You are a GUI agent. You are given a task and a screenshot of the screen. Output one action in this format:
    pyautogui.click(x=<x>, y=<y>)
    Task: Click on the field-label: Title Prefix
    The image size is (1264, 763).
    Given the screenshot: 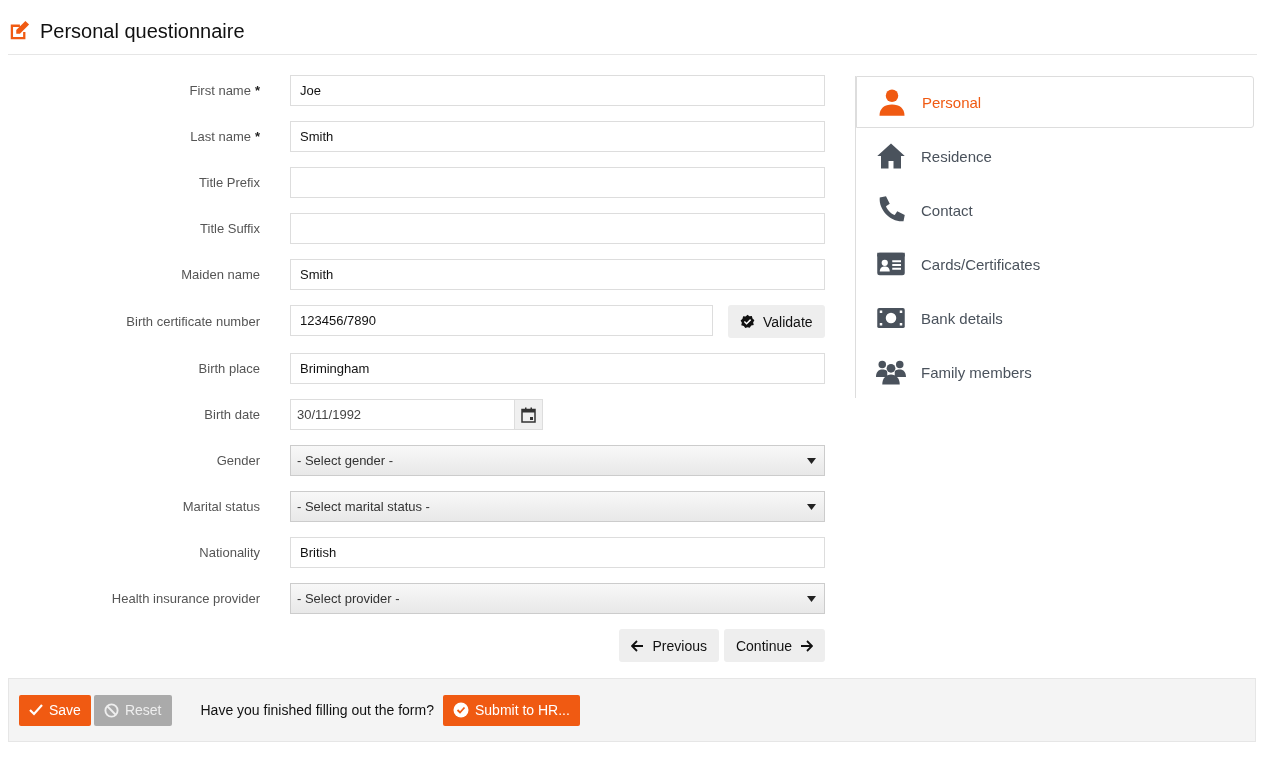 What is the action you would take?
    pyautogui.click(x=229, y=182)
    